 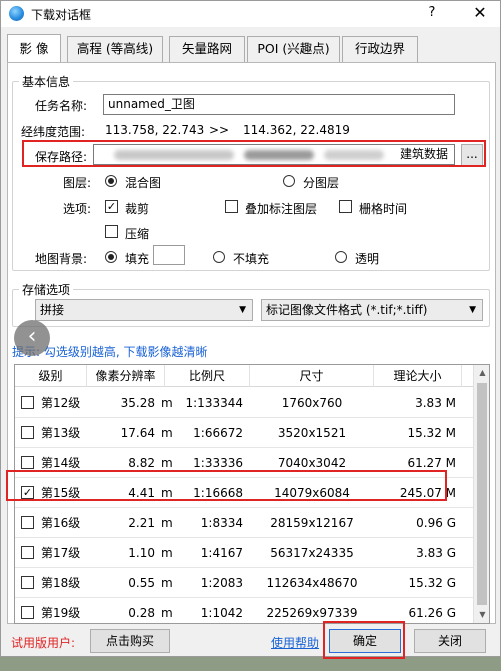 I want to click on layer-split-radio, so click(x=289, y=181).